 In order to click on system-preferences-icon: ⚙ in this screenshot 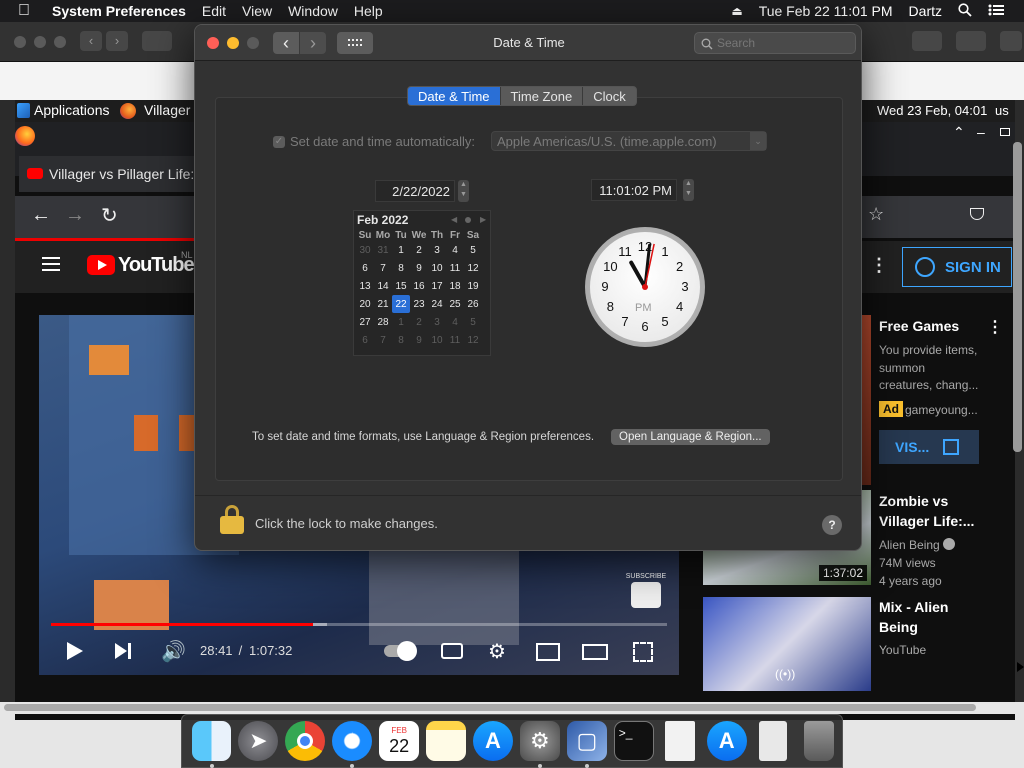, I will do `click(539, 744)`.